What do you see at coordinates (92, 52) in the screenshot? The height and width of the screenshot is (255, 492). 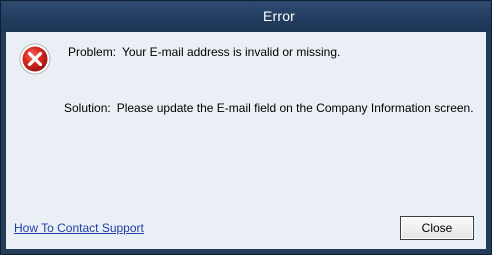 I see `problem-label: Problem:` at bounding box center [92, 52].